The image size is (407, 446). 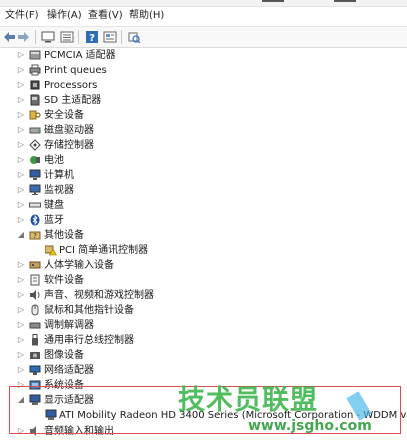 I want to click on menu-file: 文件(F), so click(x=22, y=16).